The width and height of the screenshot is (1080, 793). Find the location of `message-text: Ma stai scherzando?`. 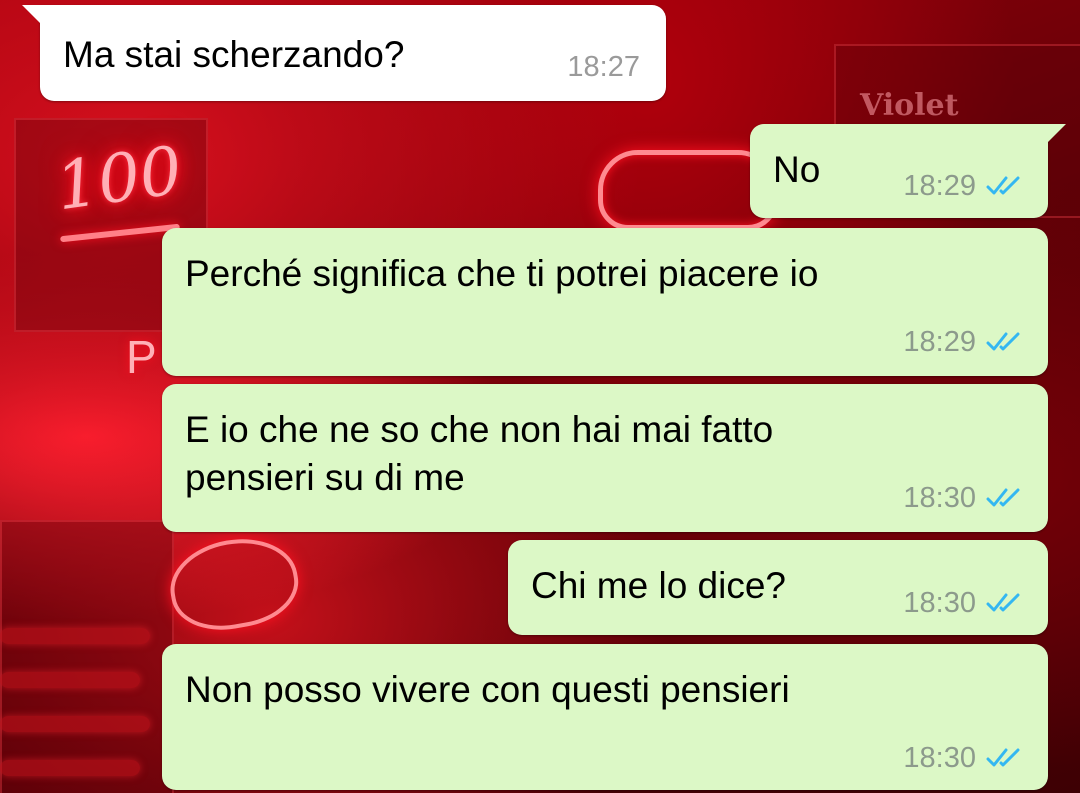

message-text: Ma stai scherzando? is located at coordinates (234, 54).